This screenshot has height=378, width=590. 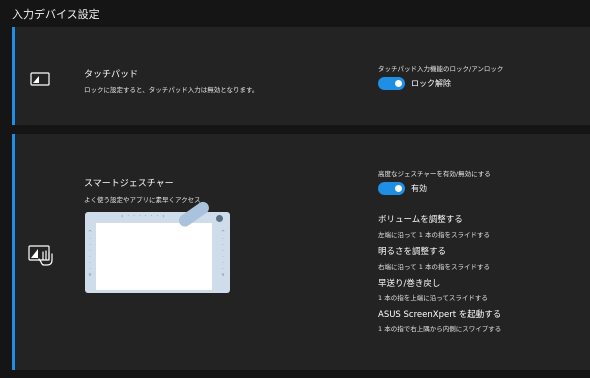 I want to click on gesture-title: 早送り/巻き戻し, so click(x=409, y=284).